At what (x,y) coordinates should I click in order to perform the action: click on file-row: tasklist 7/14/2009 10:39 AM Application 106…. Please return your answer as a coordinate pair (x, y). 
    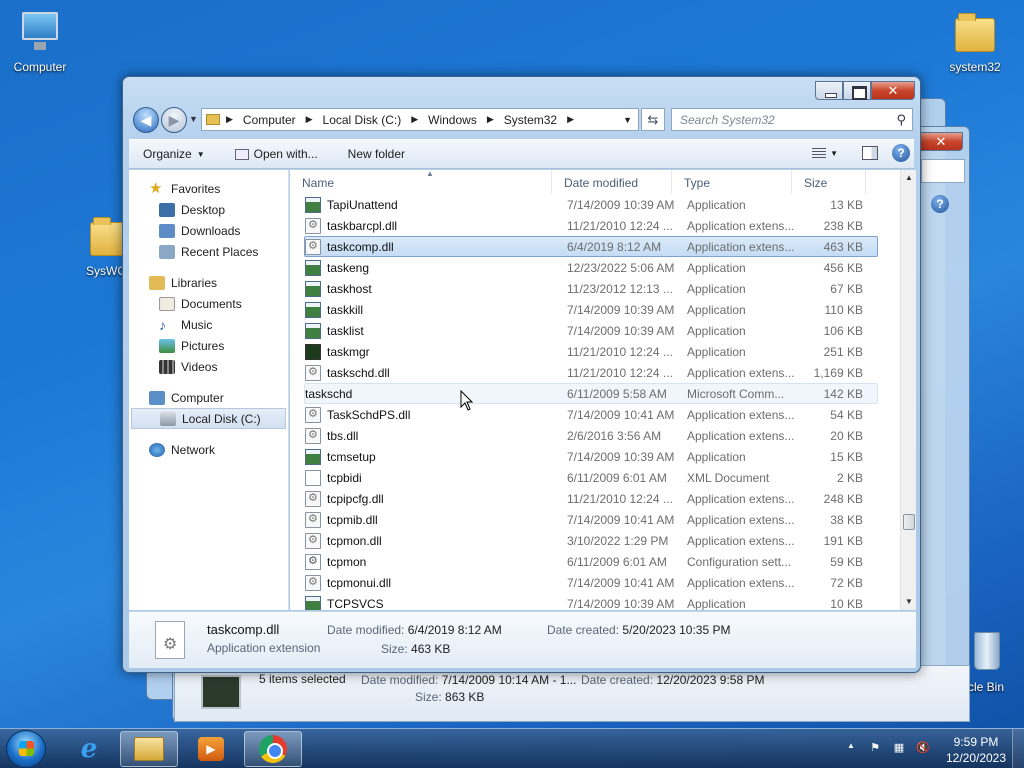
    Looking at the image, I should click on (591, 330).